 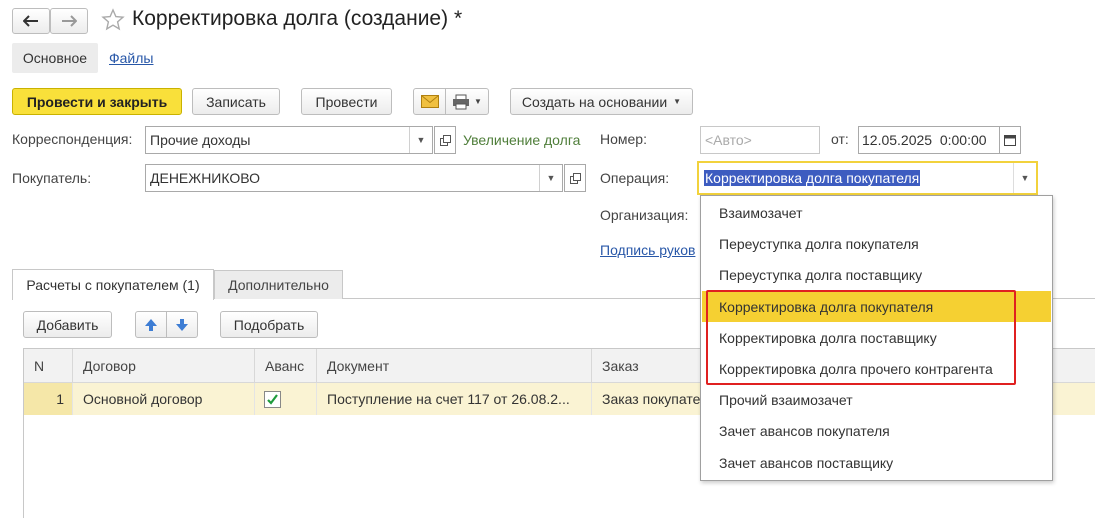 What do you see at coordinates (876, 368) in the screenshot?
I see `dropdown-item-other-counterparty-debt-correction: Корректировка долга прочего контрагента` at bounding box center [876, 368].